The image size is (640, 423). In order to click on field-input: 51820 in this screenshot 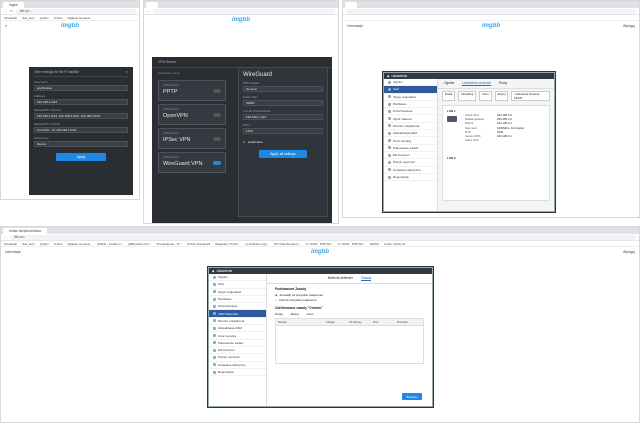, I will do `click(283, 103)`.